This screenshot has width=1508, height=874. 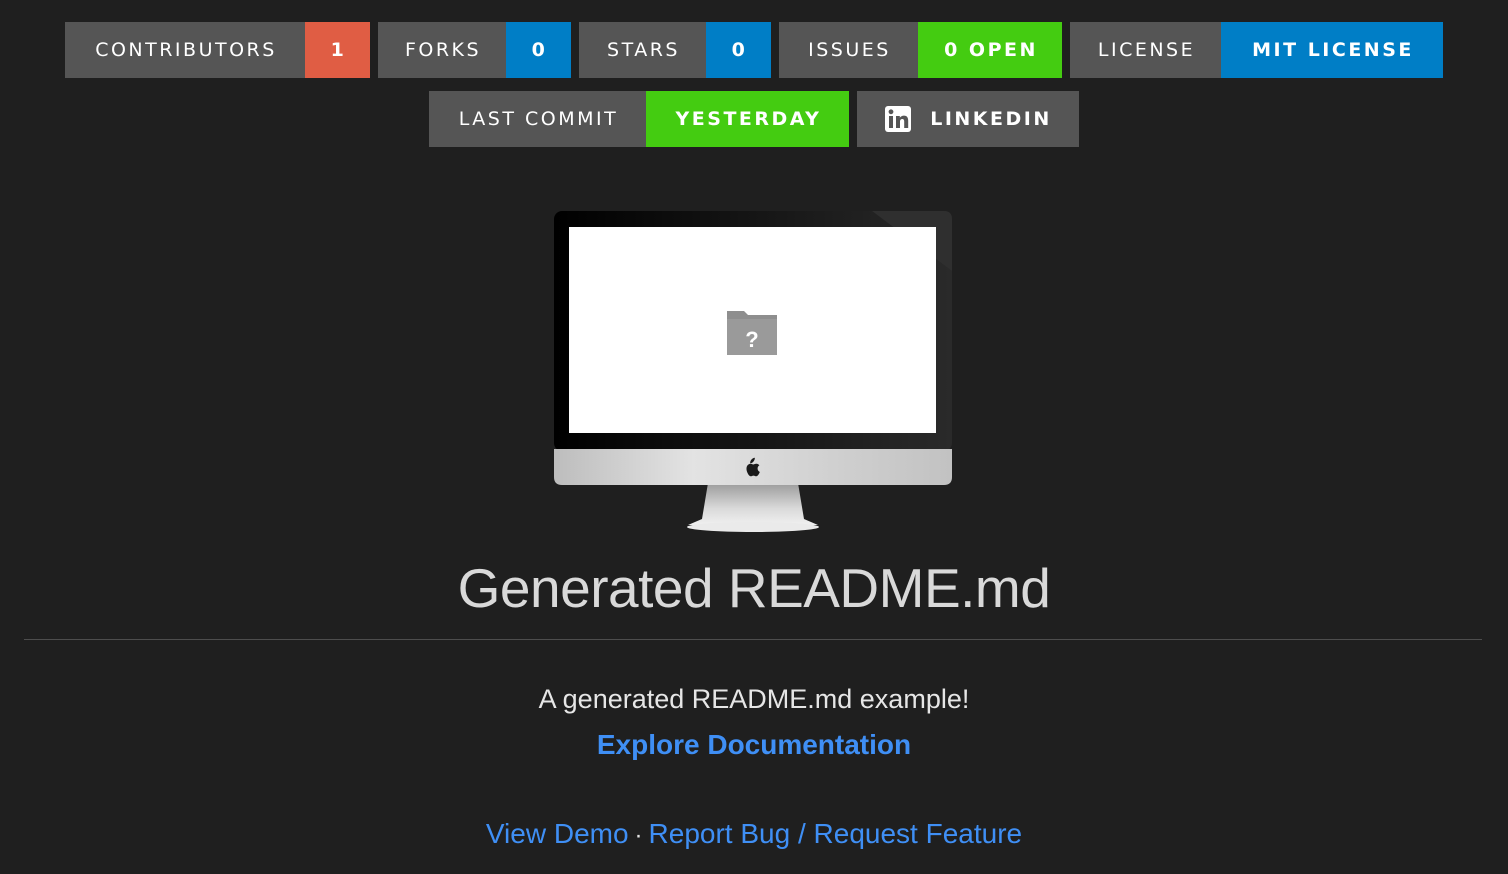 I want to click on view-demo-link: View Demo, so click(x=557, y=833).